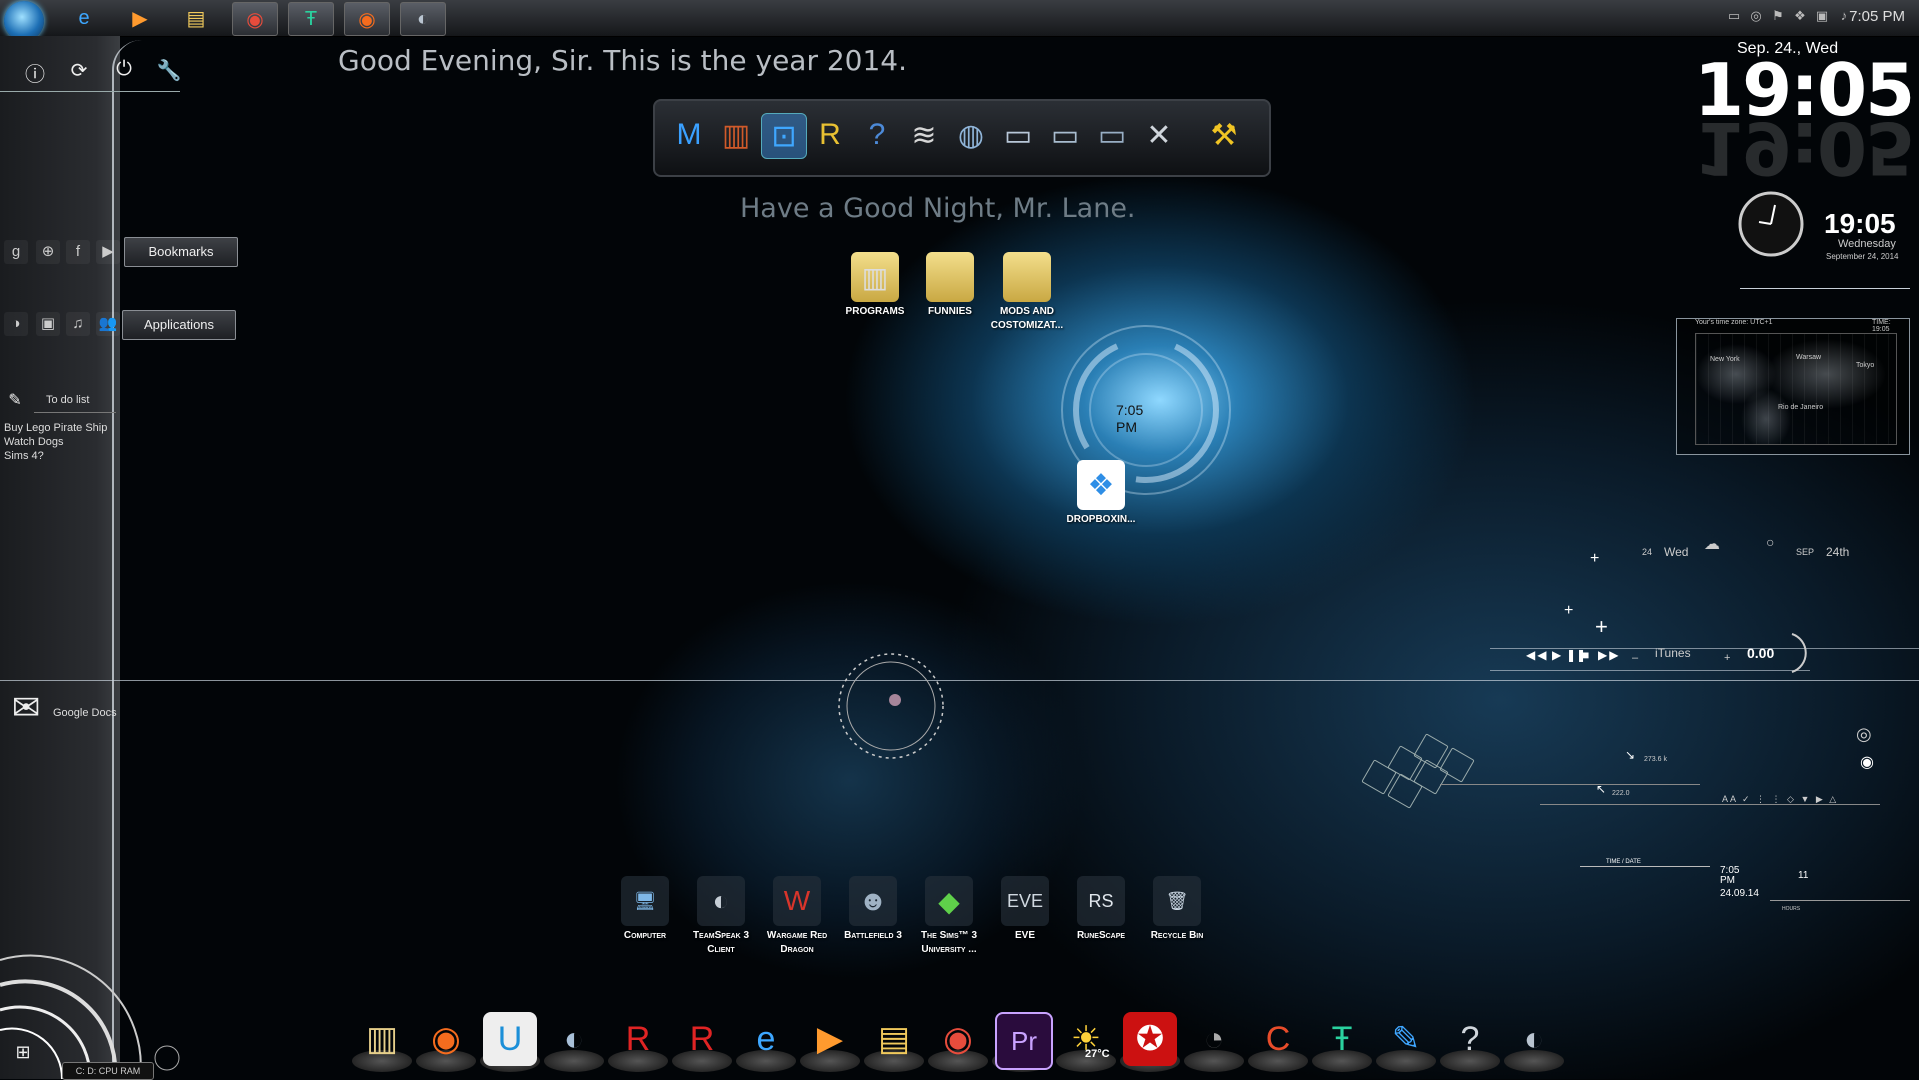  Describe the element at coordinates (1534, 1039) in the screenshot. I see `dock-teamspeak-icon: ◐` at that location.